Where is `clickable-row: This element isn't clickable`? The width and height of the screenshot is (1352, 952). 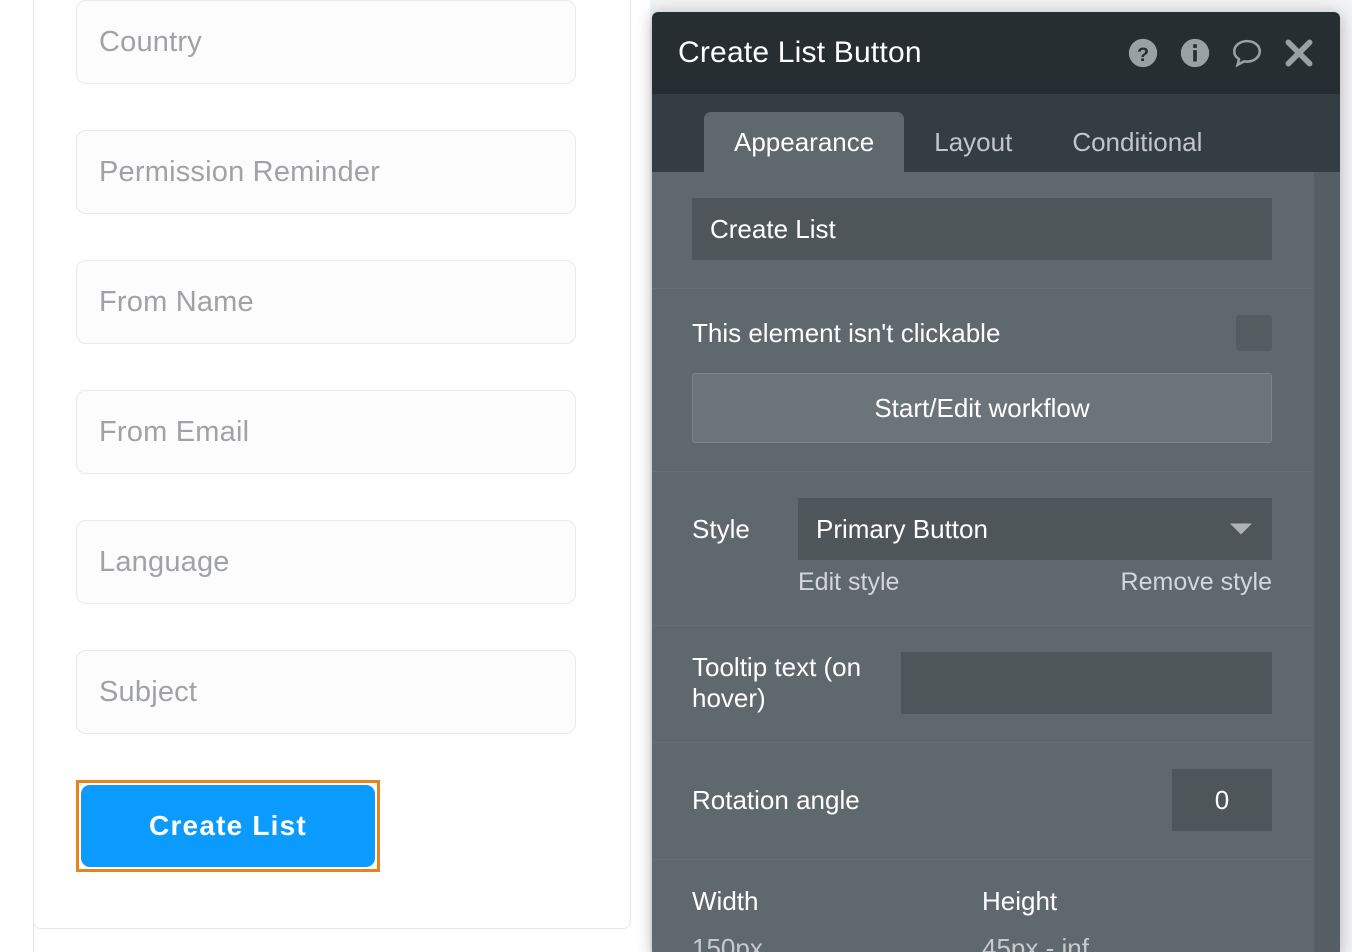
clickable-row: This element isn't clickable is located at coordinates (982, 333).